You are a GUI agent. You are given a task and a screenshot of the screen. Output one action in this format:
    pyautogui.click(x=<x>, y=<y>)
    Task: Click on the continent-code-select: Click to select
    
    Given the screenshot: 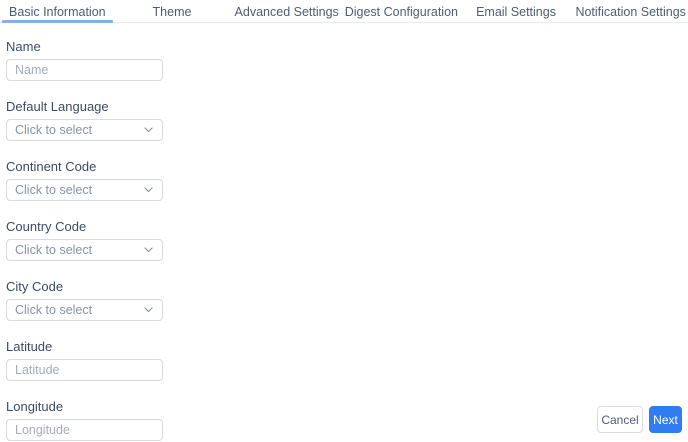 What is the action you would take?
    pyautogui.click(x=84, y=190)
    